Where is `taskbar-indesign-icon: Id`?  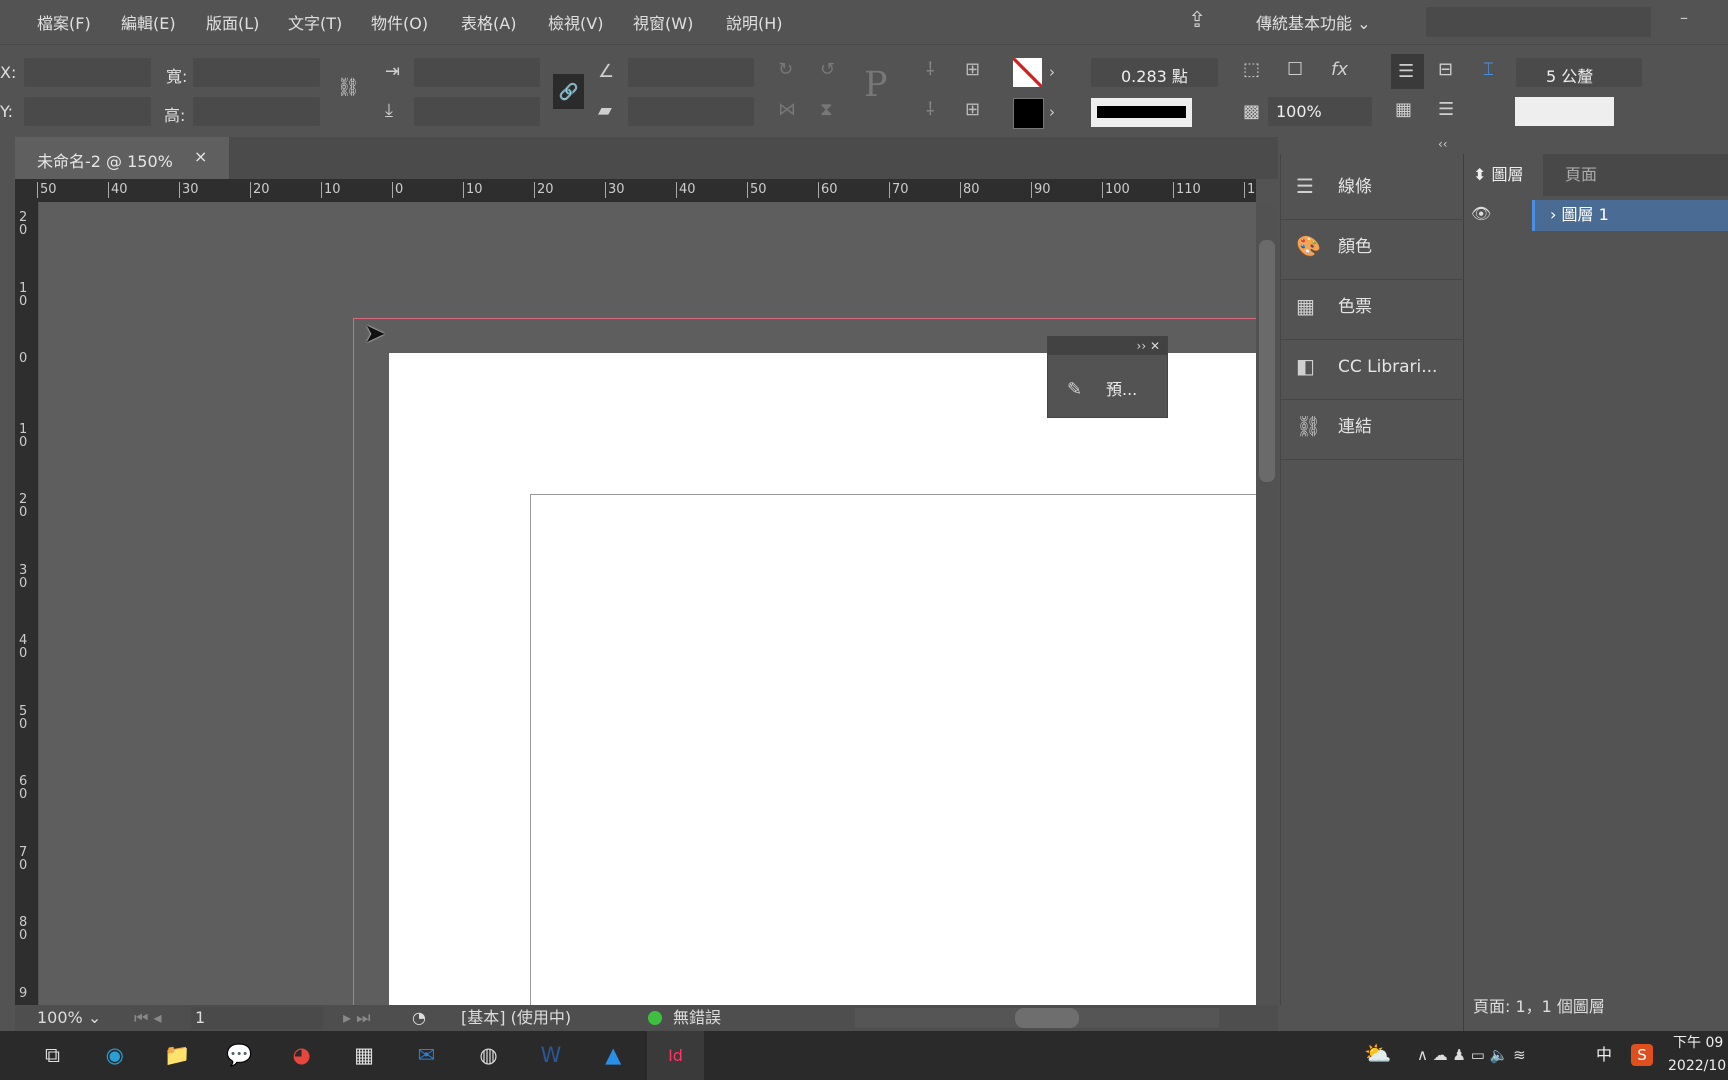
taskbar-indesign-icon: Id is located at coordinates (675, 1055).